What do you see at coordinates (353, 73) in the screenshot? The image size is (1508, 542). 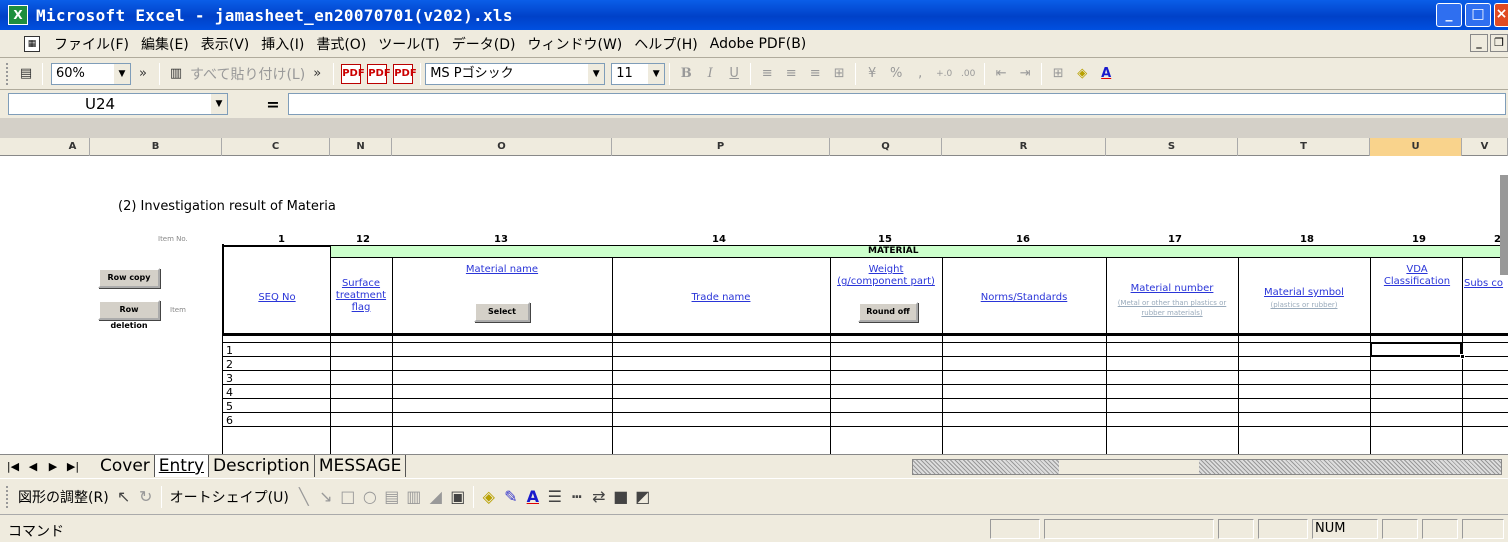 I see `pdf-convert-icon: PDF` at bounding box center [353, 73].